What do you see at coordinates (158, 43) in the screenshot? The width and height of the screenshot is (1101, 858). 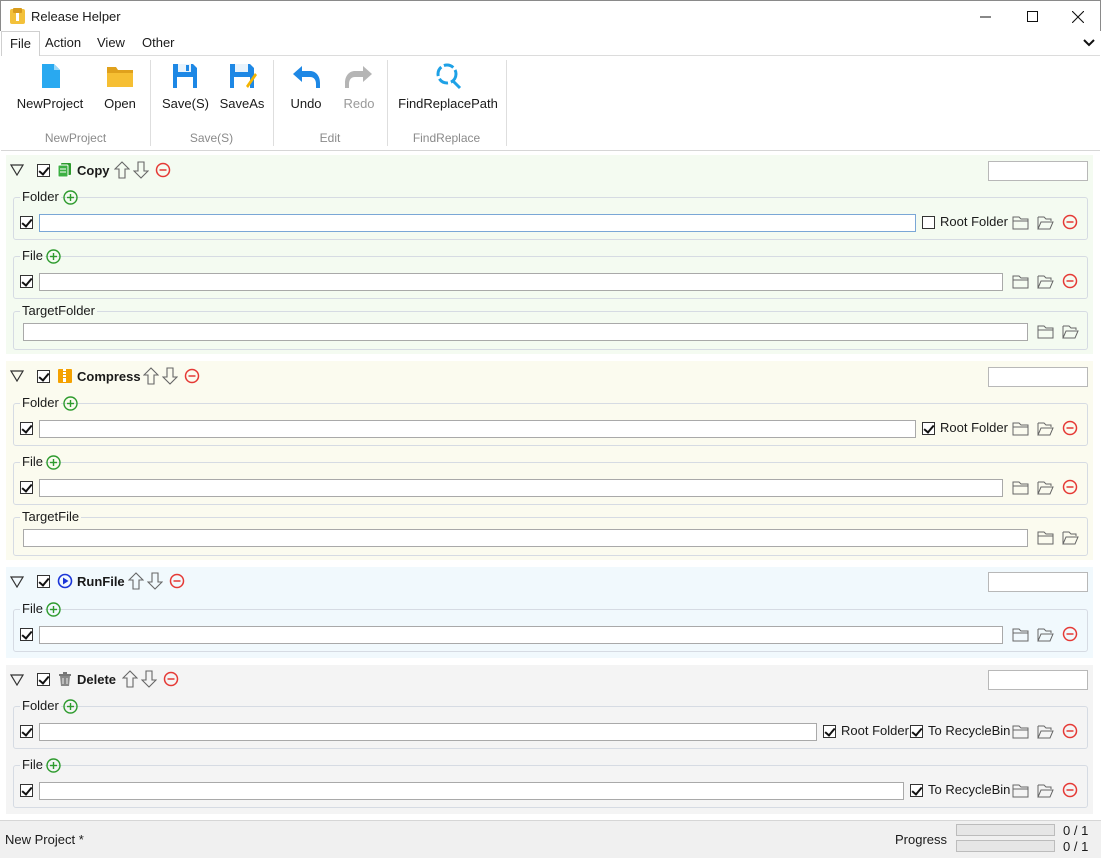 I see `menu-other: Other` at bounding box center [158, 43].